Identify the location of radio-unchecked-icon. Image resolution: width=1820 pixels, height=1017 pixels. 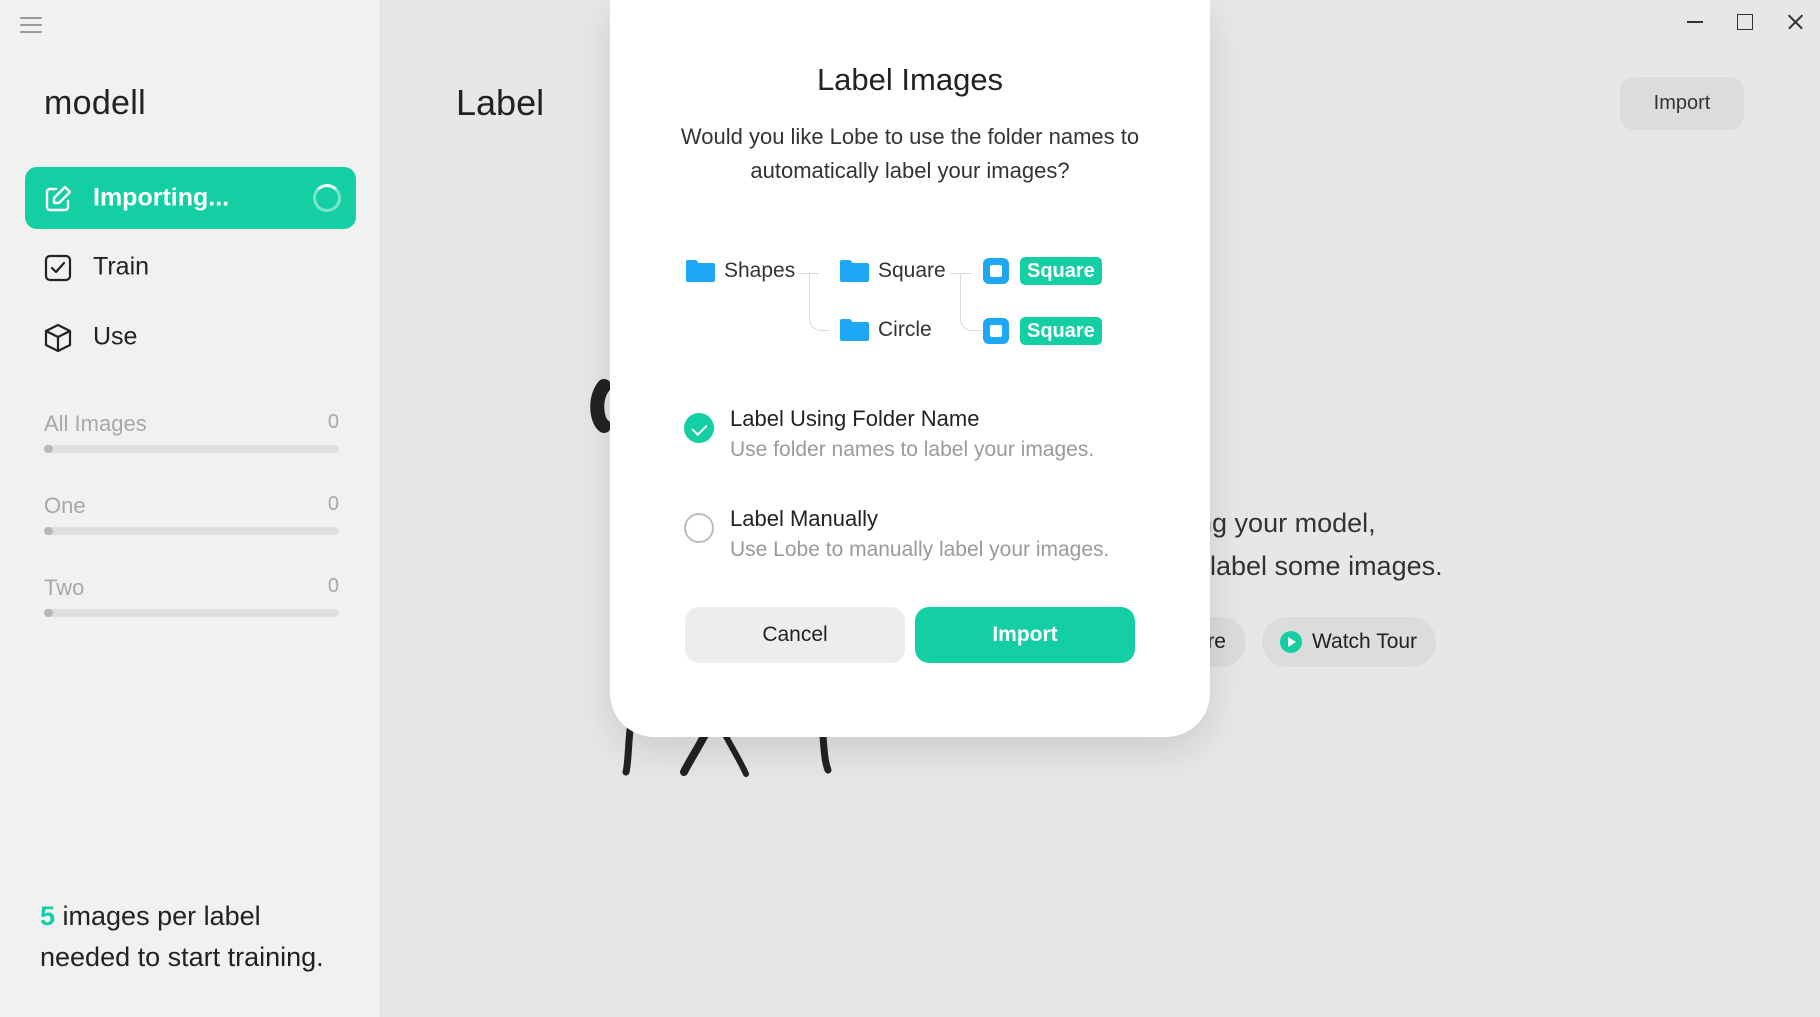
(699, 528).